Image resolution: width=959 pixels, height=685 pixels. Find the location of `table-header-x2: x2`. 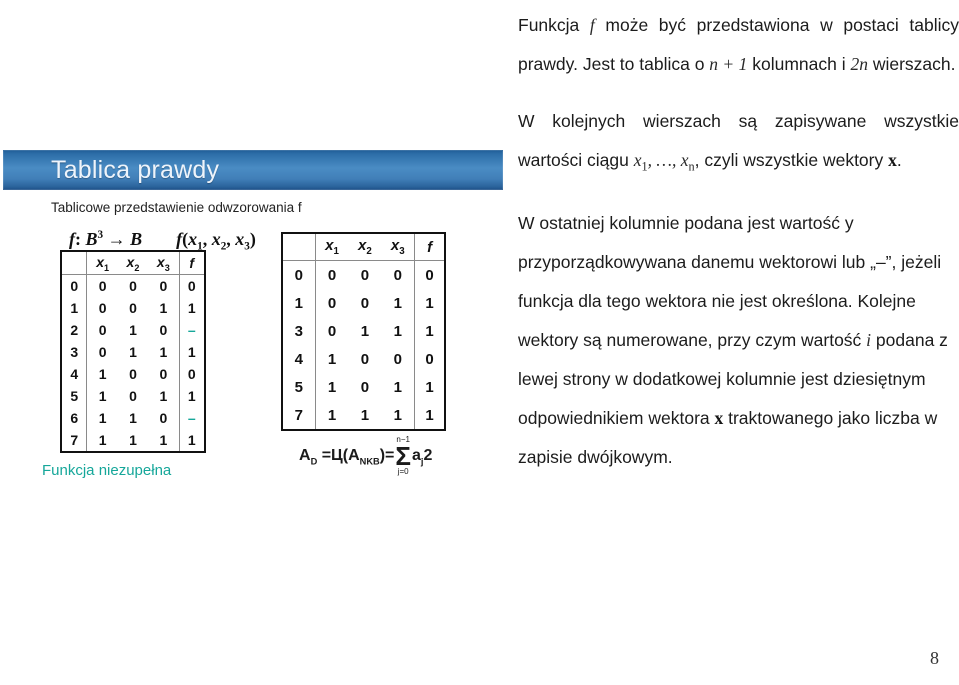

table-header-x2: x2 is located at coordinates (133, 263).